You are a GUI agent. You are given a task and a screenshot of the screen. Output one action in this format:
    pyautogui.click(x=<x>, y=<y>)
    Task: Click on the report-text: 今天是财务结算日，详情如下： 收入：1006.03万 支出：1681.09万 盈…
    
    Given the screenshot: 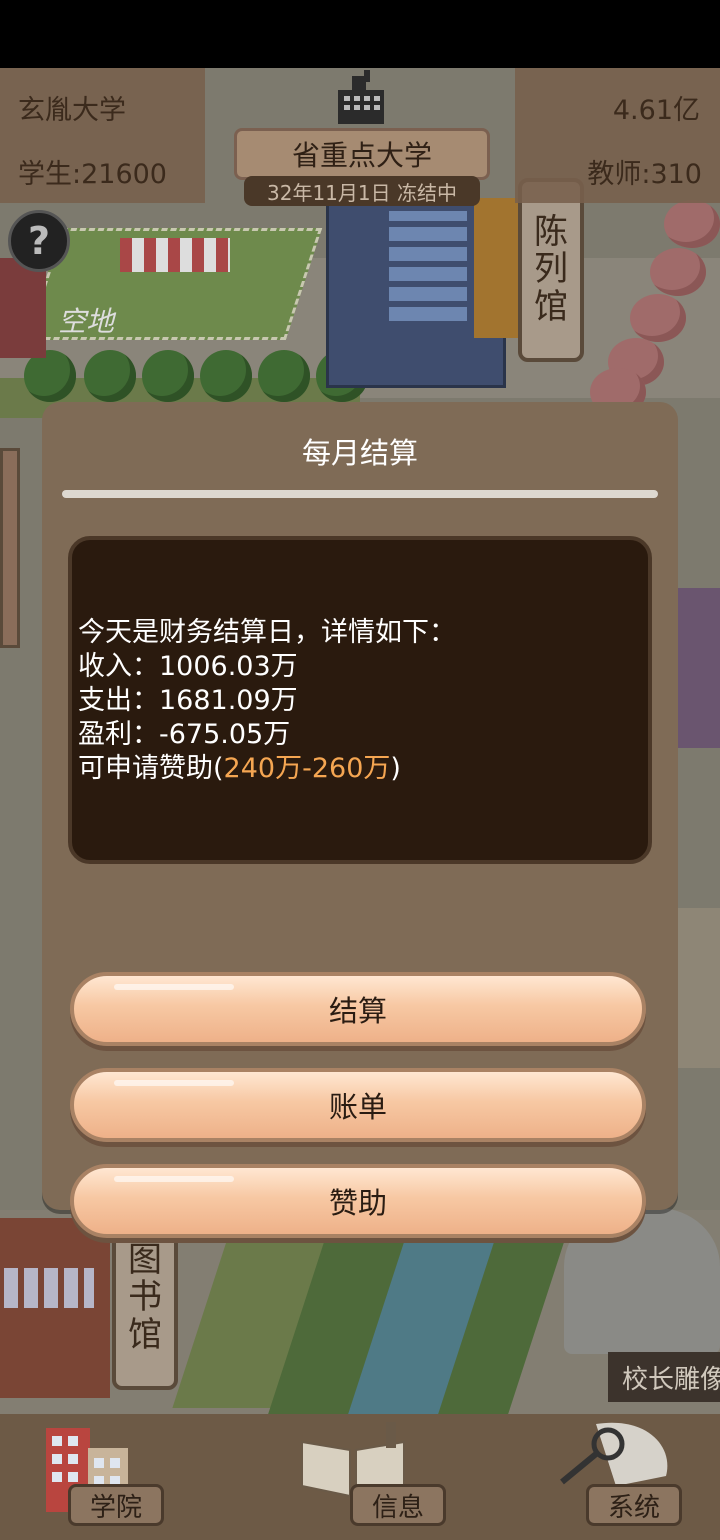 What is the action you would take?
    pyautogui.click(x=267, y=701)
    